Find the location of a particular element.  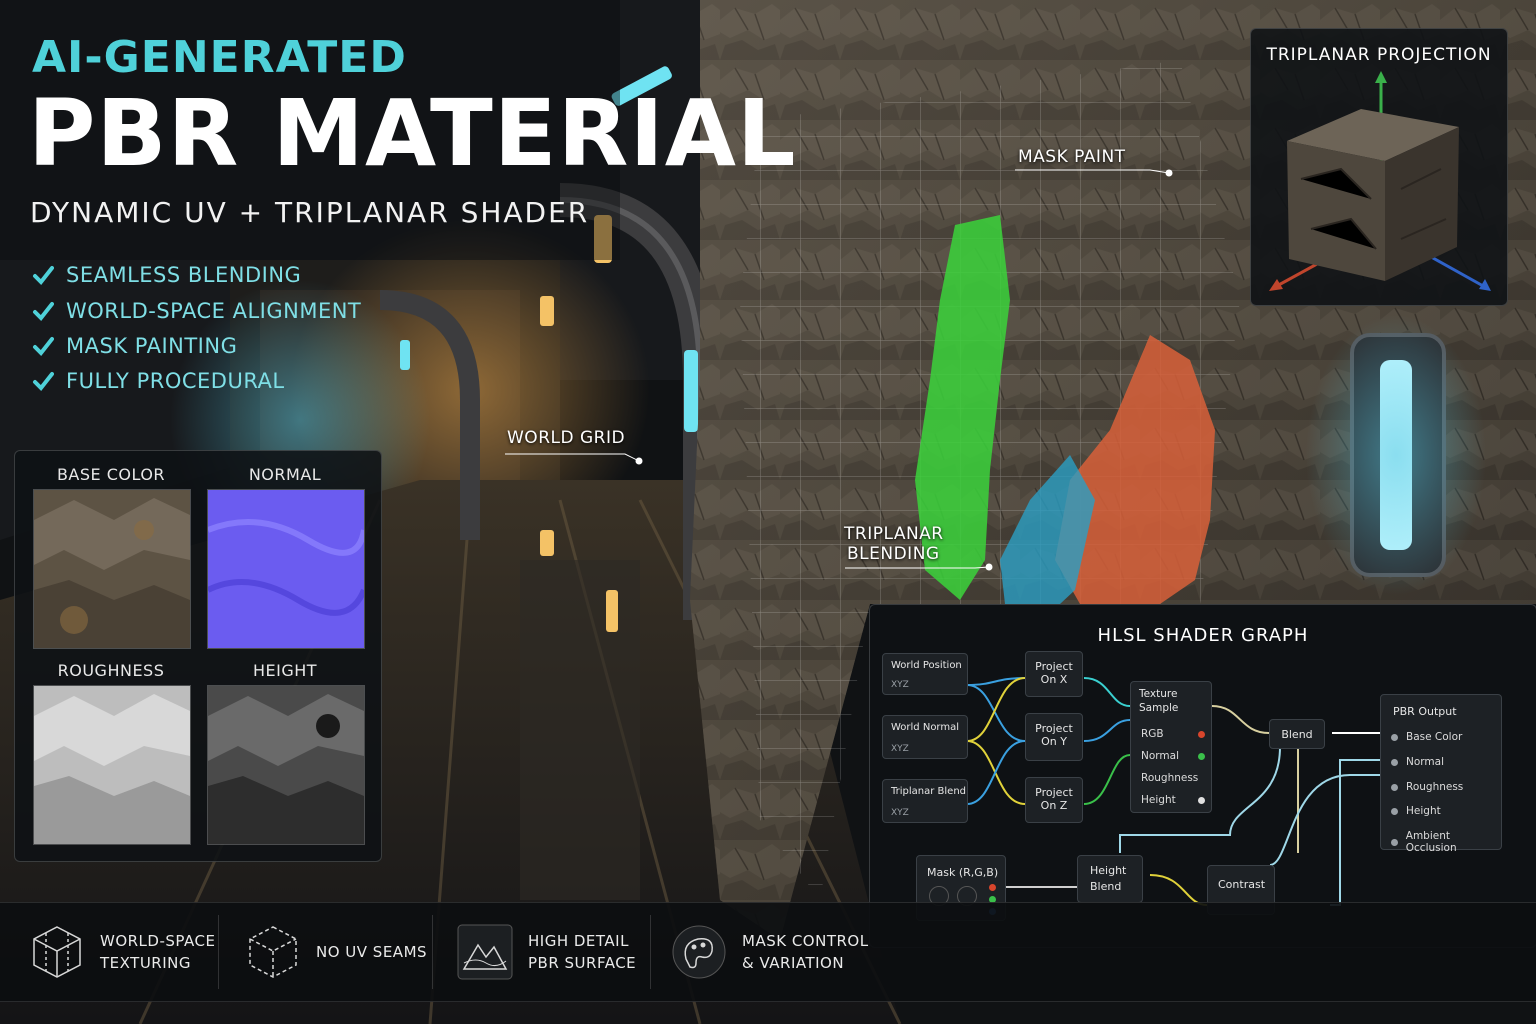

node-title: On Z is located at coordinates (1054, 805).